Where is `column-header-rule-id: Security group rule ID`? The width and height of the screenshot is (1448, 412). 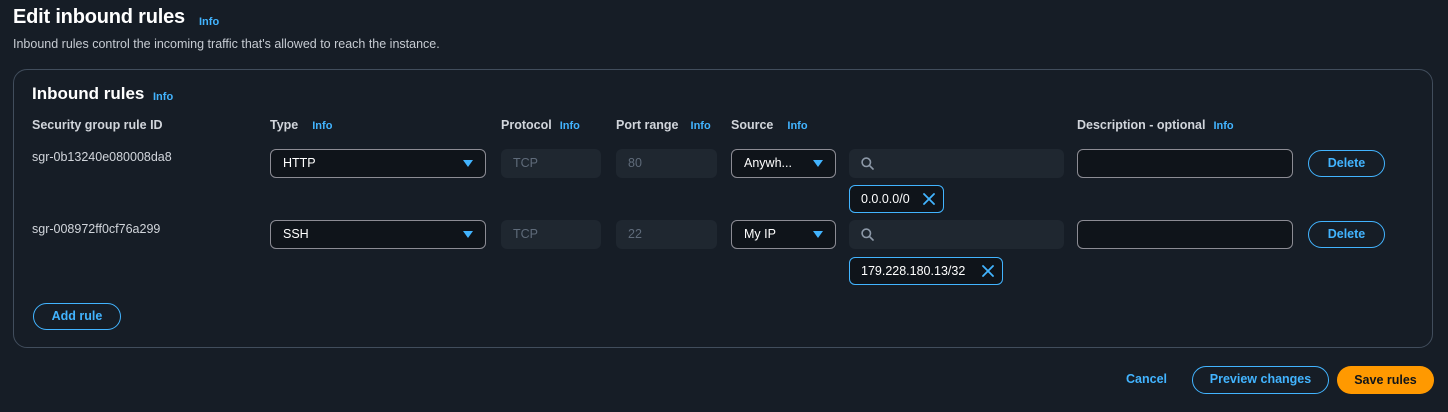 column-header-rule-id: Security group rule ID is located at coordinates (97, 125).